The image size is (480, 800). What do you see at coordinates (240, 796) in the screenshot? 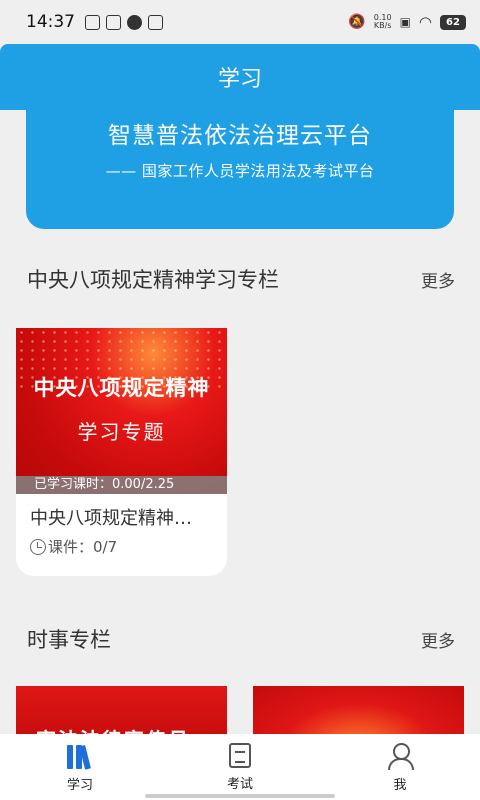
I see `home-indicator` at bounding box center [240, 796].